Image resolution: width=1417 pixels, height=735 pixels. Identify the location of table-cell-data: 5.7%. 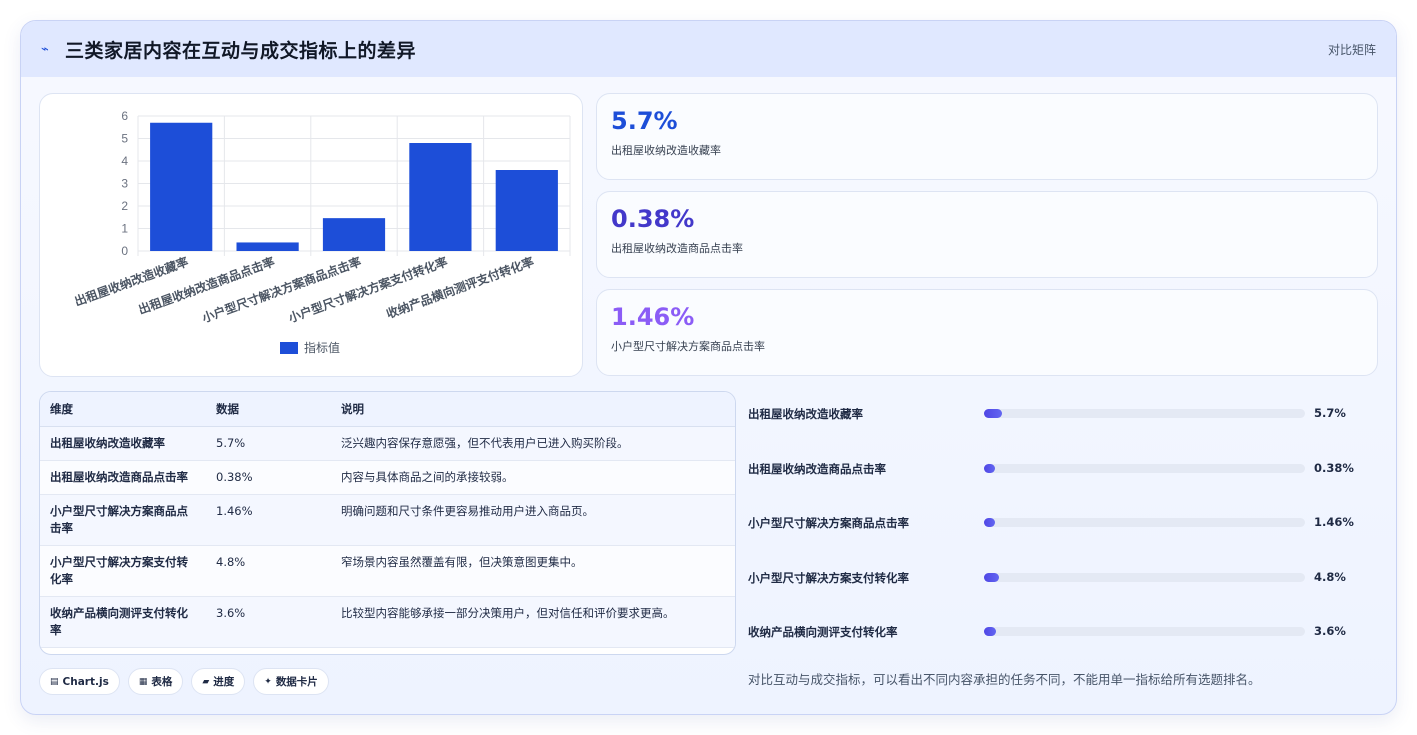
(268, 443).